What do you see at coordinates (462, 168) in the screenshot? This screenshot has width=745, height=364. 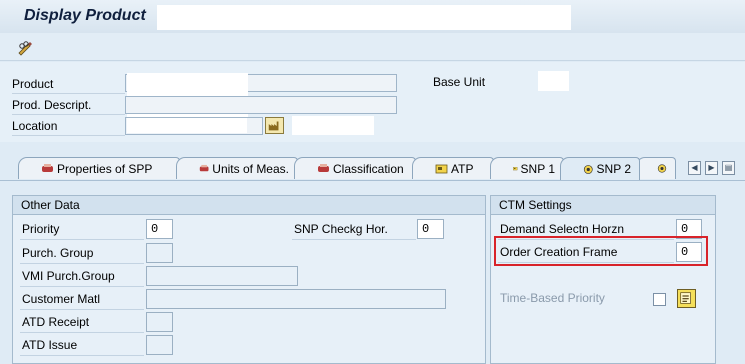 I see `tab-label: ATP` at bounding box center [462, 168].